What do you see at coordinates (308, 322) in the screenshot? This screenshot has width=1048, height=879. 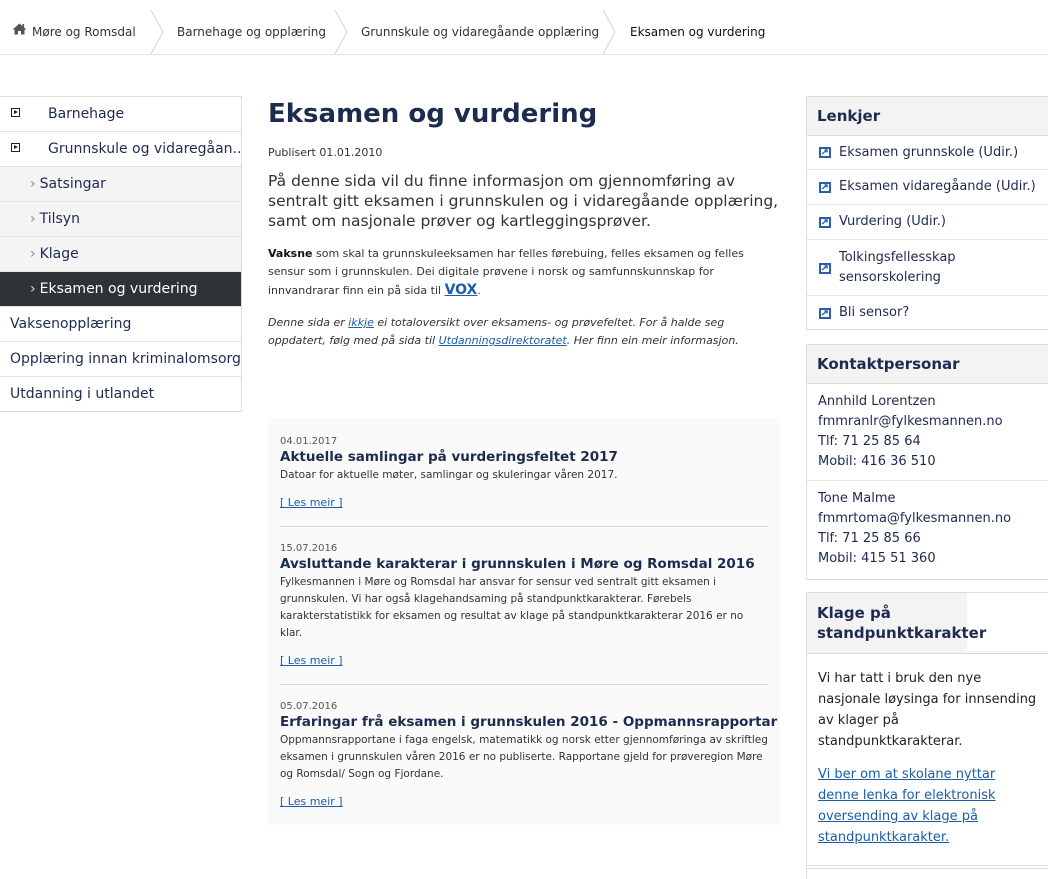 I see `para-text: Denne sida er` at bounding box center [308, 322].